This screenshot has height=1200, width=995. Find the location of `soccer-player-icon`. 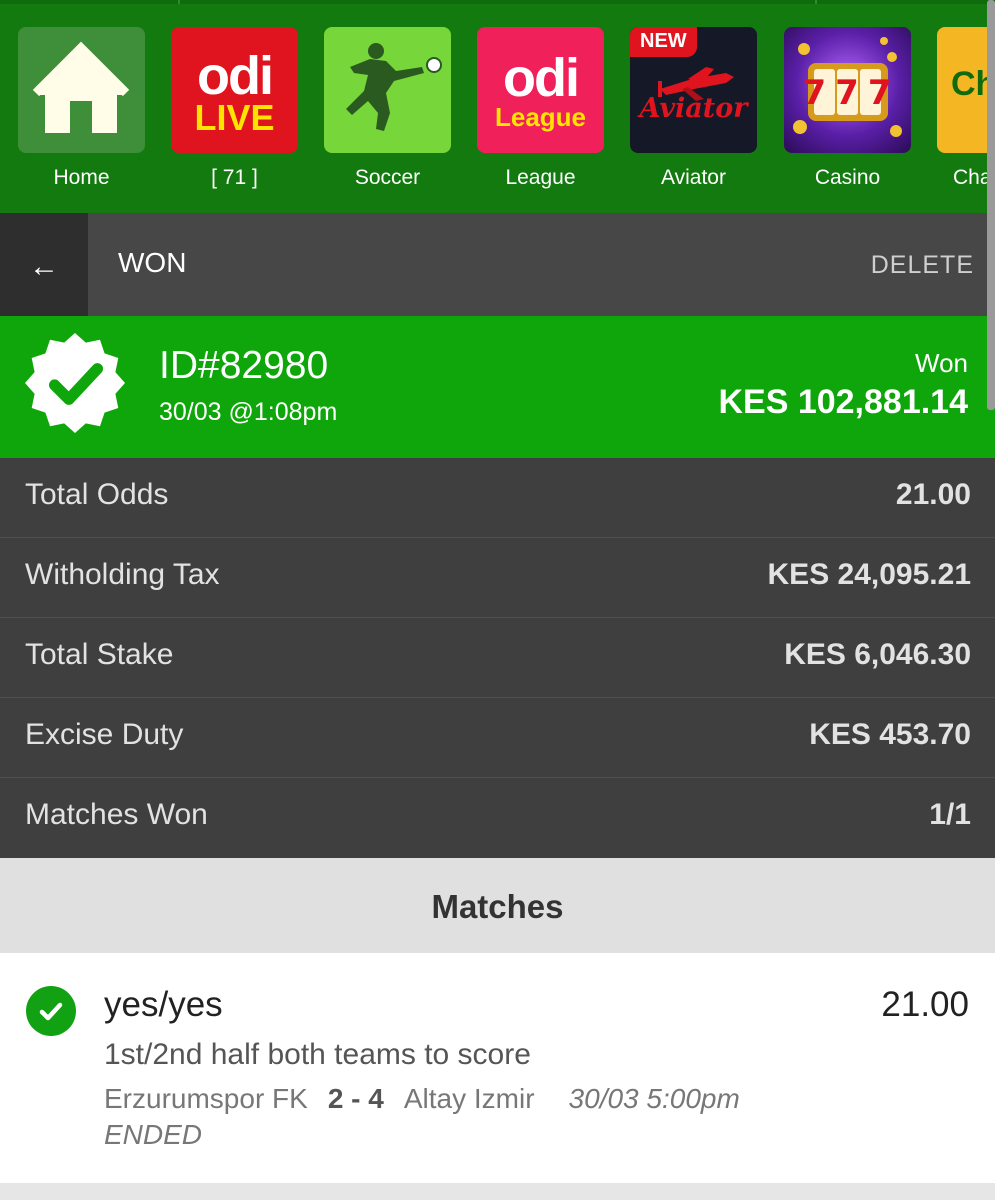

soccer-player-icon is located at coordinates (387, 90).